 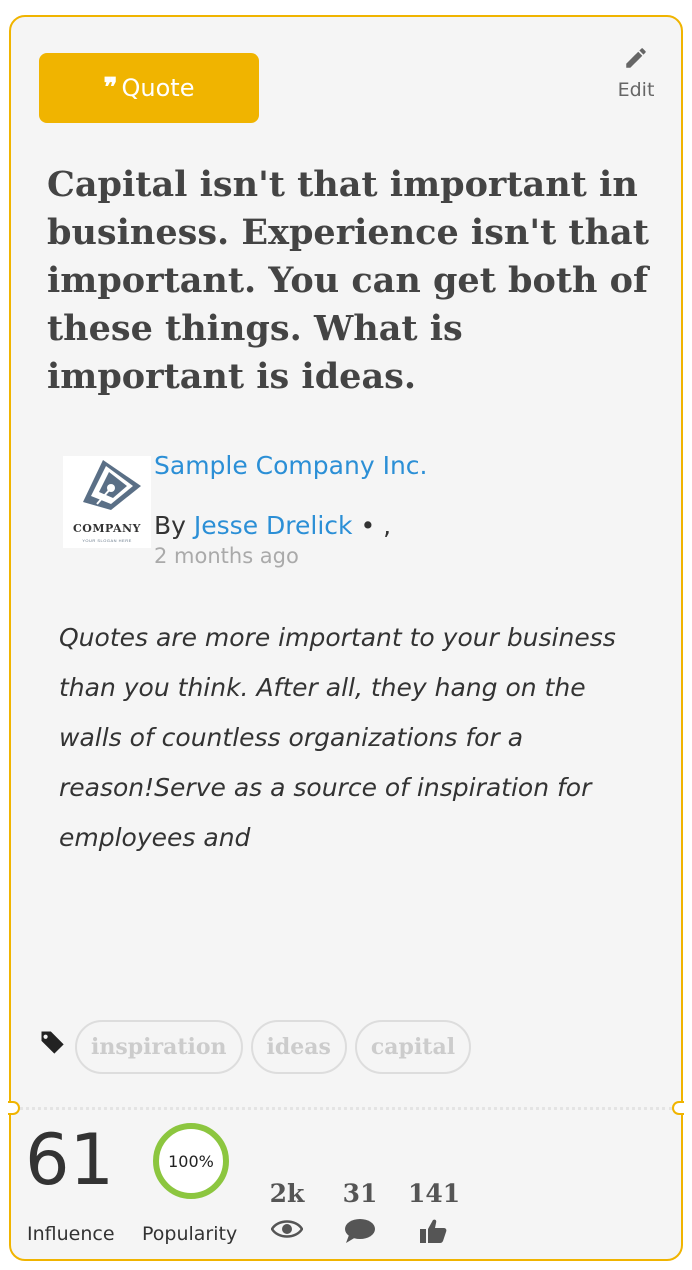 What do you see at coordinates (287, 1193) in the screenshot?
I see `views-count: 2k` at bounding box center [287, 1193].